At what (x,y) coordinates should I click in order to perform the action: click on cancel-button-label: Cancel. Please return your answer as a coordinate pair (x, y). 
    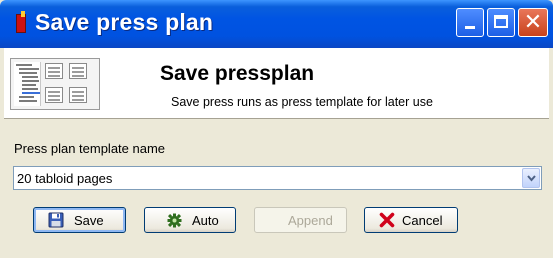
    Looking at the image, I should click on (422, 220).